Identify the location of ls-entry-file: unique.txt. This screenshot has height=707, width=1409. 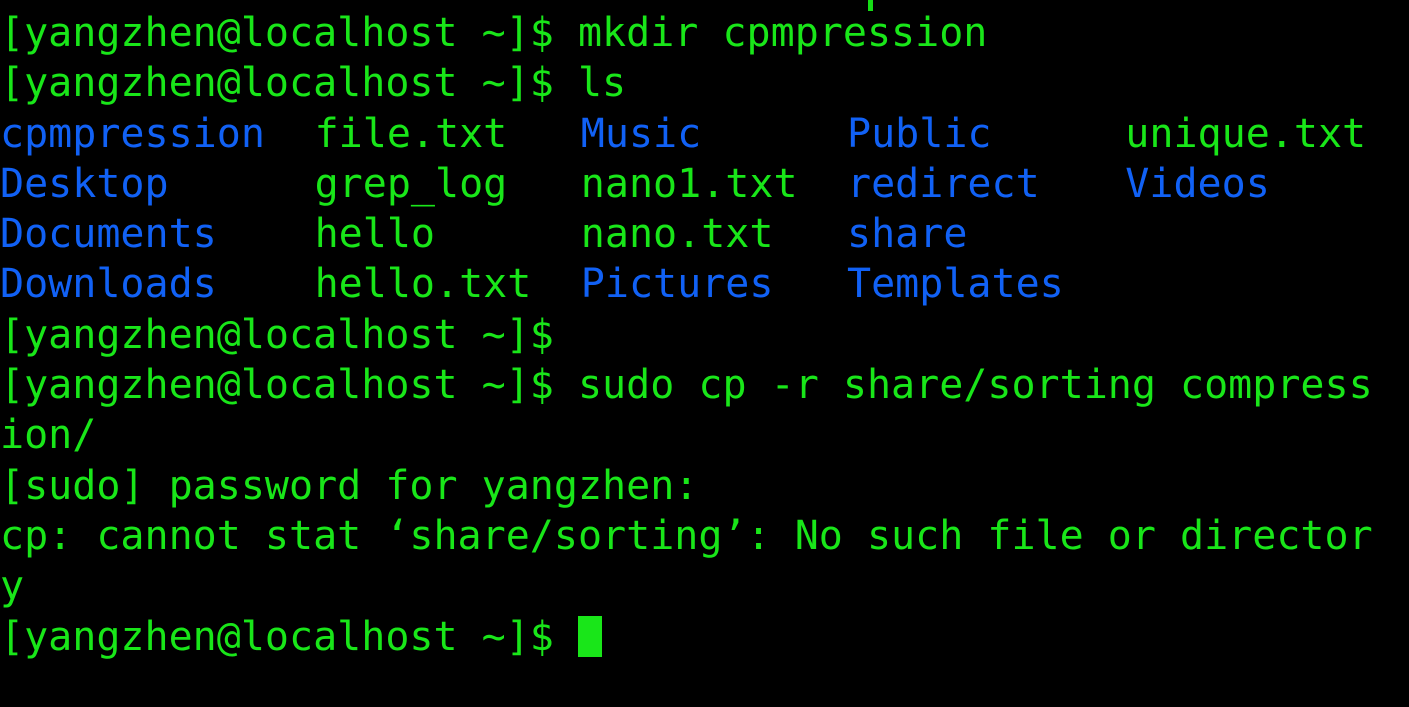
(1245, 134).